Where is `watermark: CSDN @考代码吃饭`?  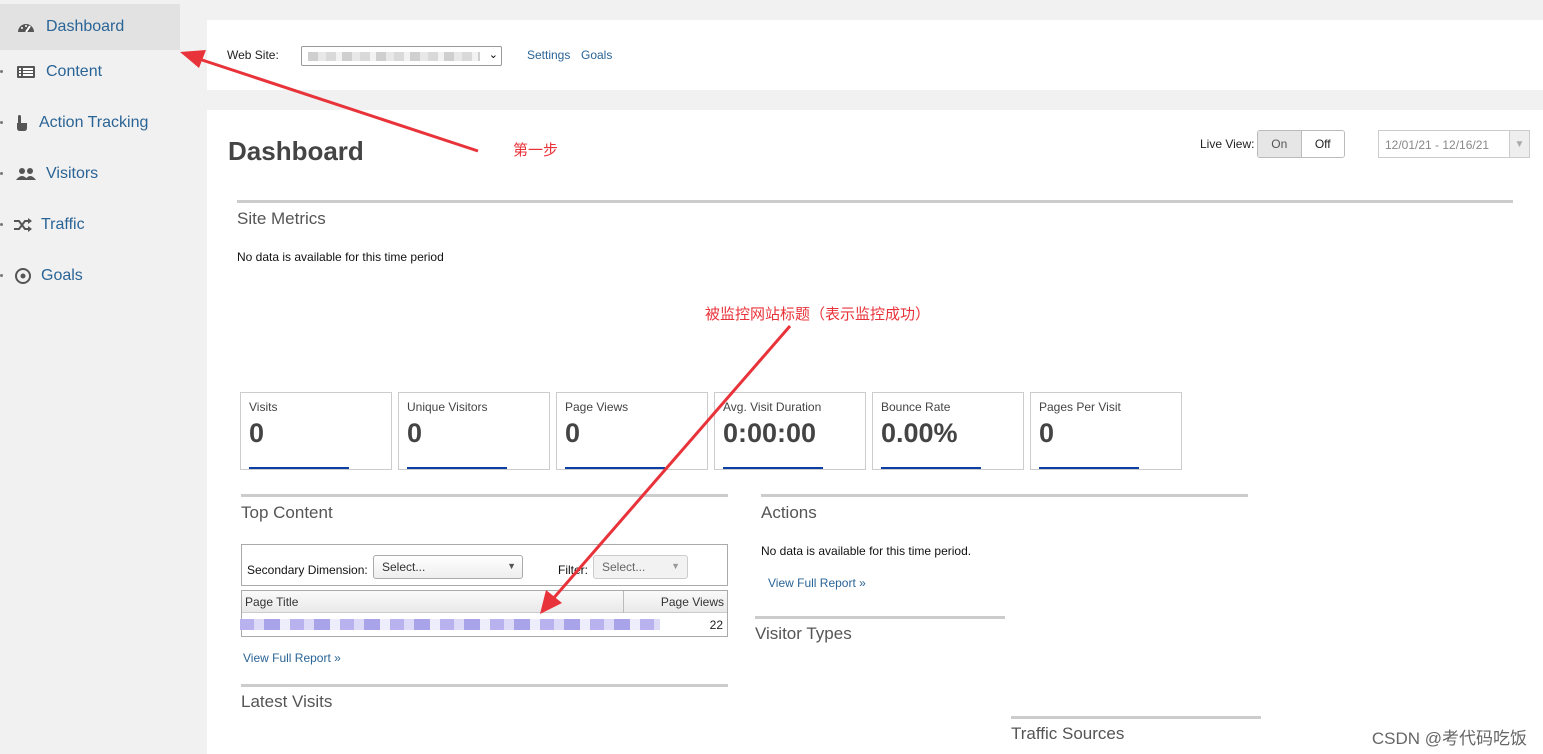 watermark: CSDN @考代码吃饭 is located at coordinates (1449, 738).